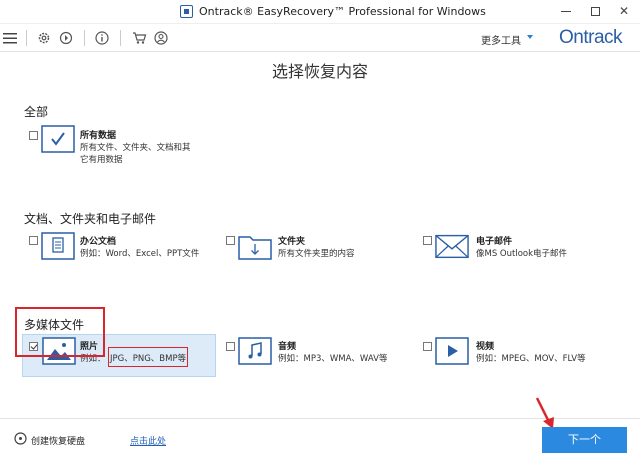 The height and width of the screenshot is (464, 640). I want to click on section-title-all: 全部, so click(36, 112).